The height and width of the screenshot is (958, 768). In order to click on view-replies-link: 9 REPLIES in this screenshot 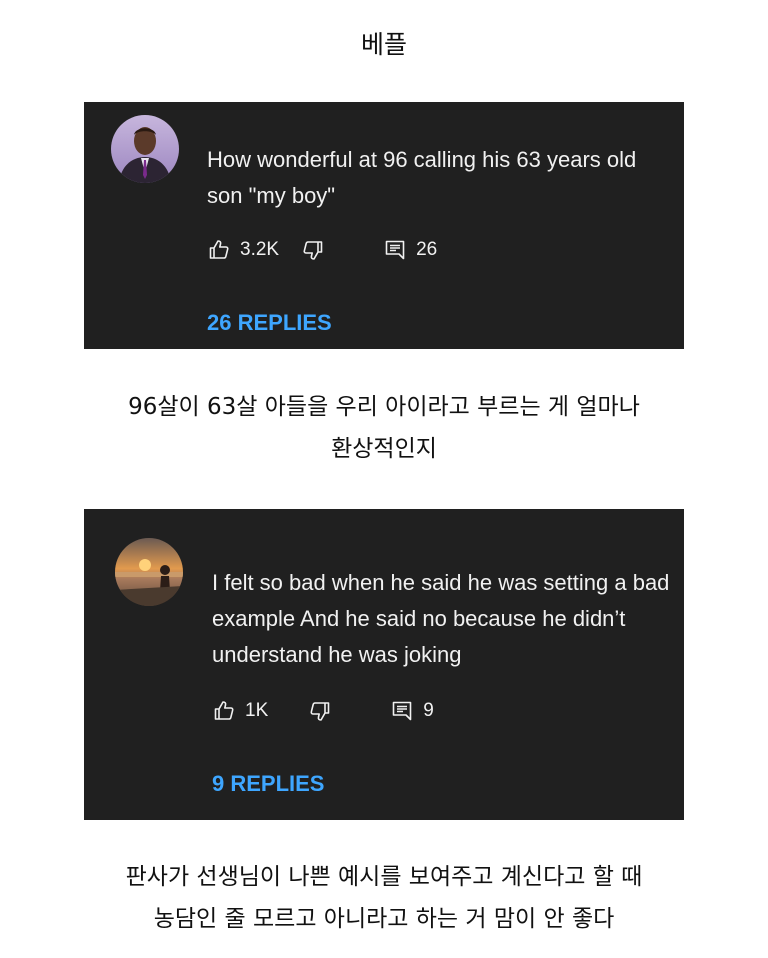, I will do `click(268, 784)`.